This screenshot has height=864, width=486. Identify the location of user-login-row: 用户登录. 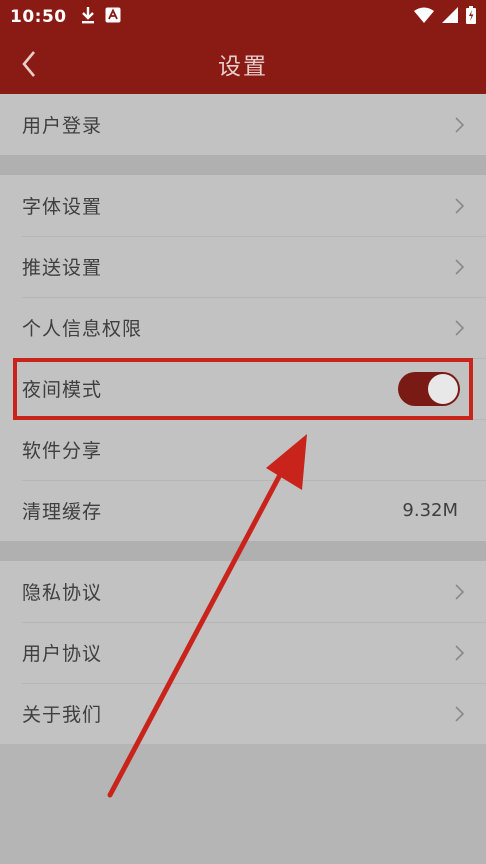
(243, 124).